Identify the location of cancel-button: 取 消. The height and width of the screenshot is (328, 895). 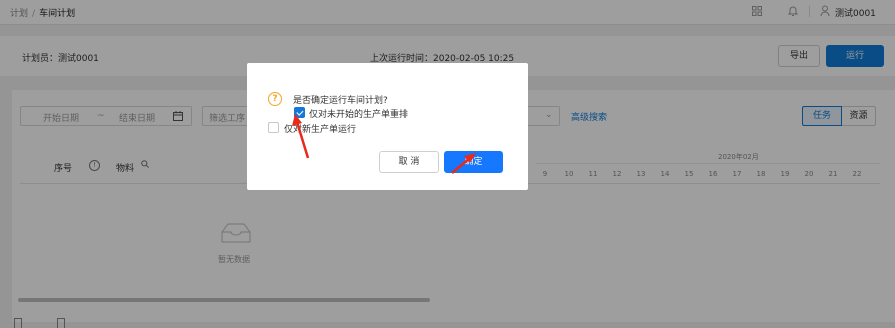
(409, 162).